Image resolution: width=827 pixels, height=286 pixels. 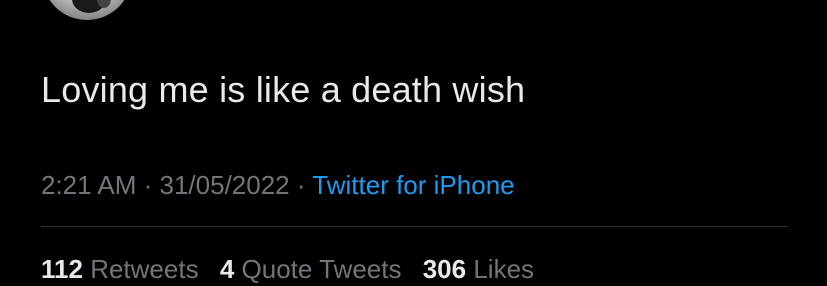 I want to click on tweet-stats: 112 Retweets 4 Quote Tweets 306 Likes, so click(x=294, y=269).